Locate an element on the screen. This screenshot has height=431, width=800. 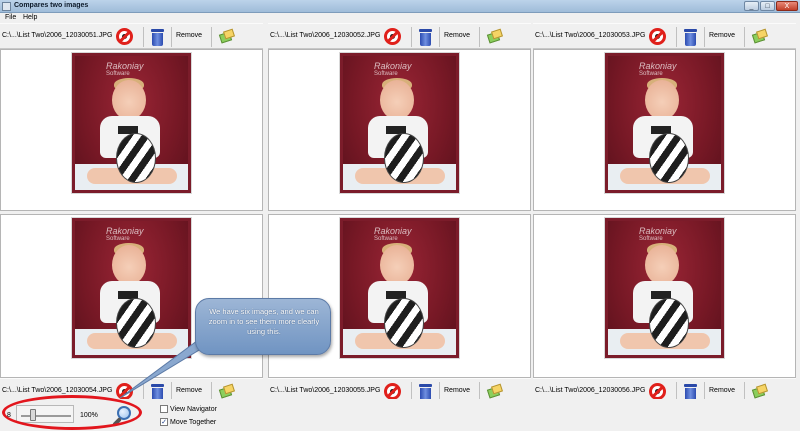
file-path: C:\...\List Two\2006_12030055.JPG is located at coordinates (325, 390).